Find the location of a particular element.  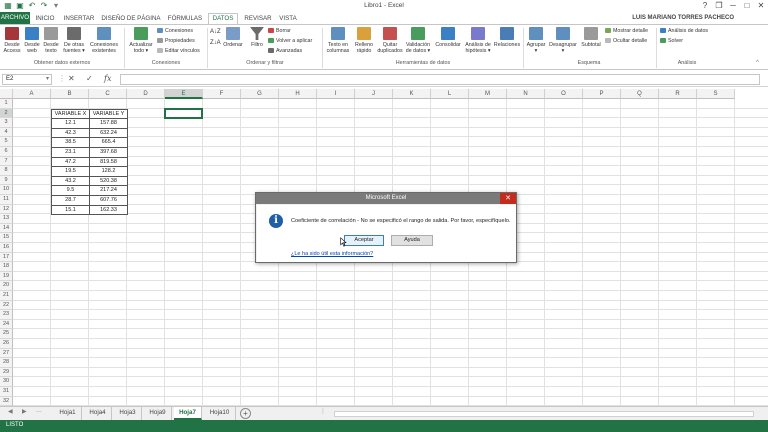

column-header: M is located at coordinates (488, 94).